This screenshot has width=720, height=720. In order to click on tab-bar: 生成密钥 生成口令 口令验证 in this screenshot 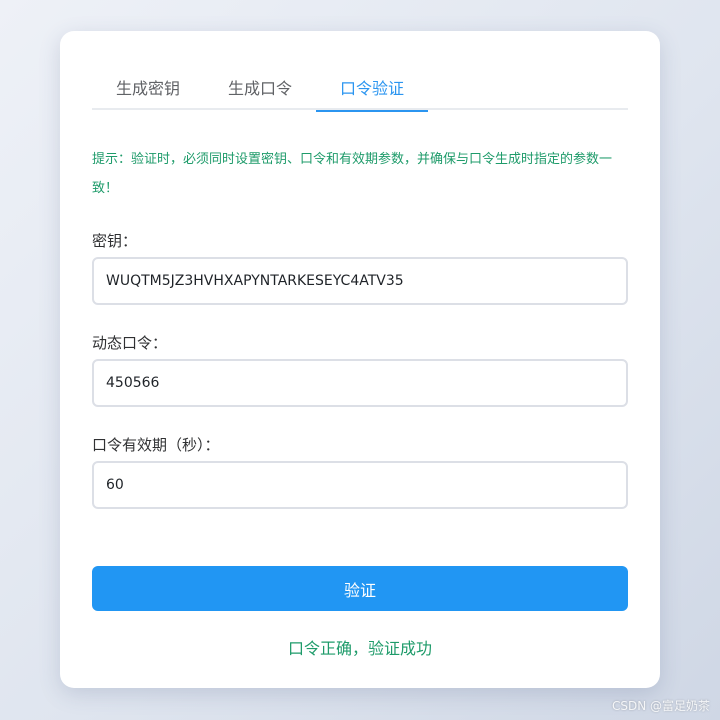, I will do `click(360, 94)`.